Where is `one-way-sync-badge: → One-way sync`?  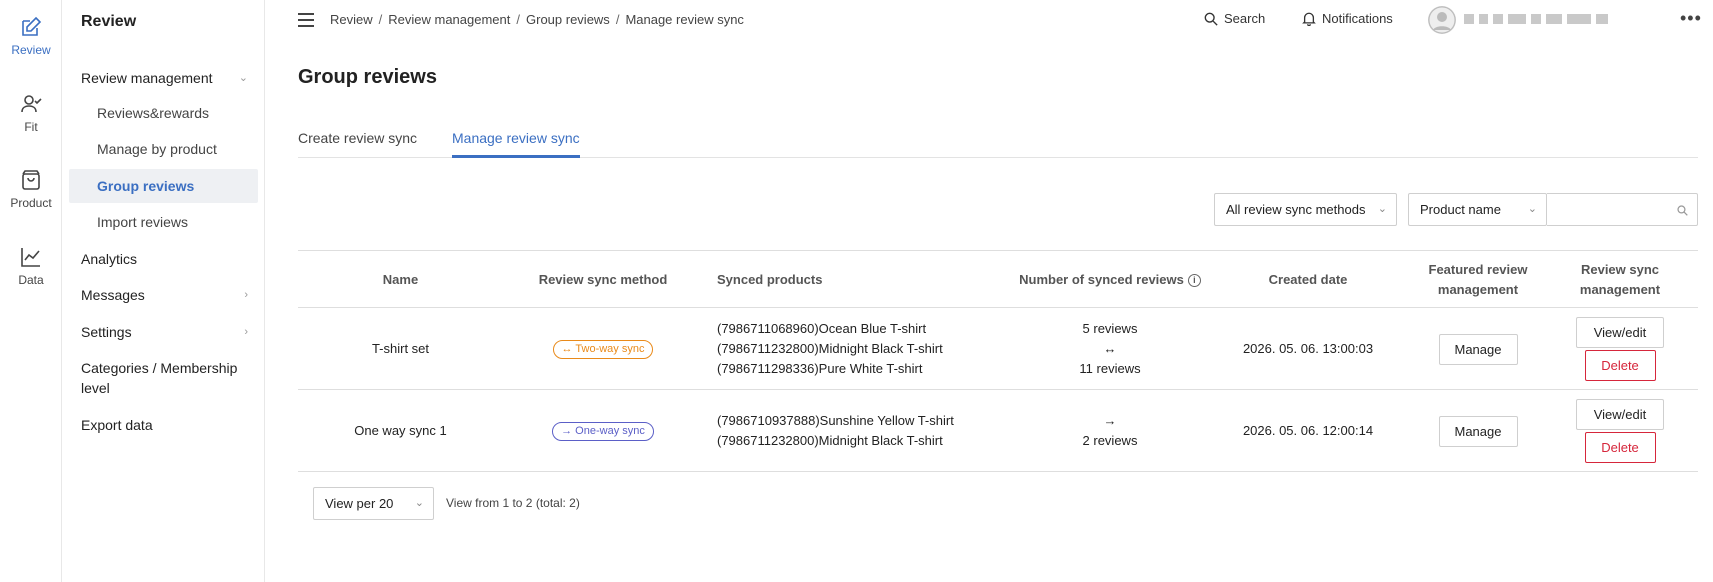 one-way-sync-badge: → One-way sync is located at coordinates (603, 431).